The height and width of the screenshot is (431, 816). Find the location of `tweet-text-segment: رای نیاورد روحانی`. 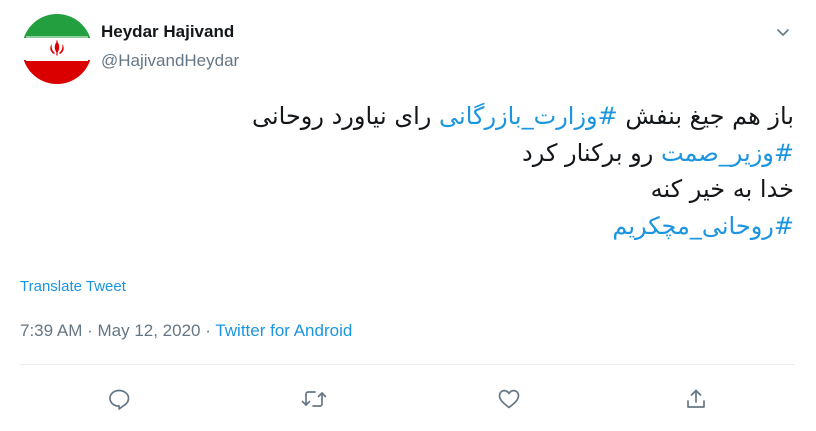

tweet-text-segment: رای نیاورد روحانی is located at coordinates (345, 116).